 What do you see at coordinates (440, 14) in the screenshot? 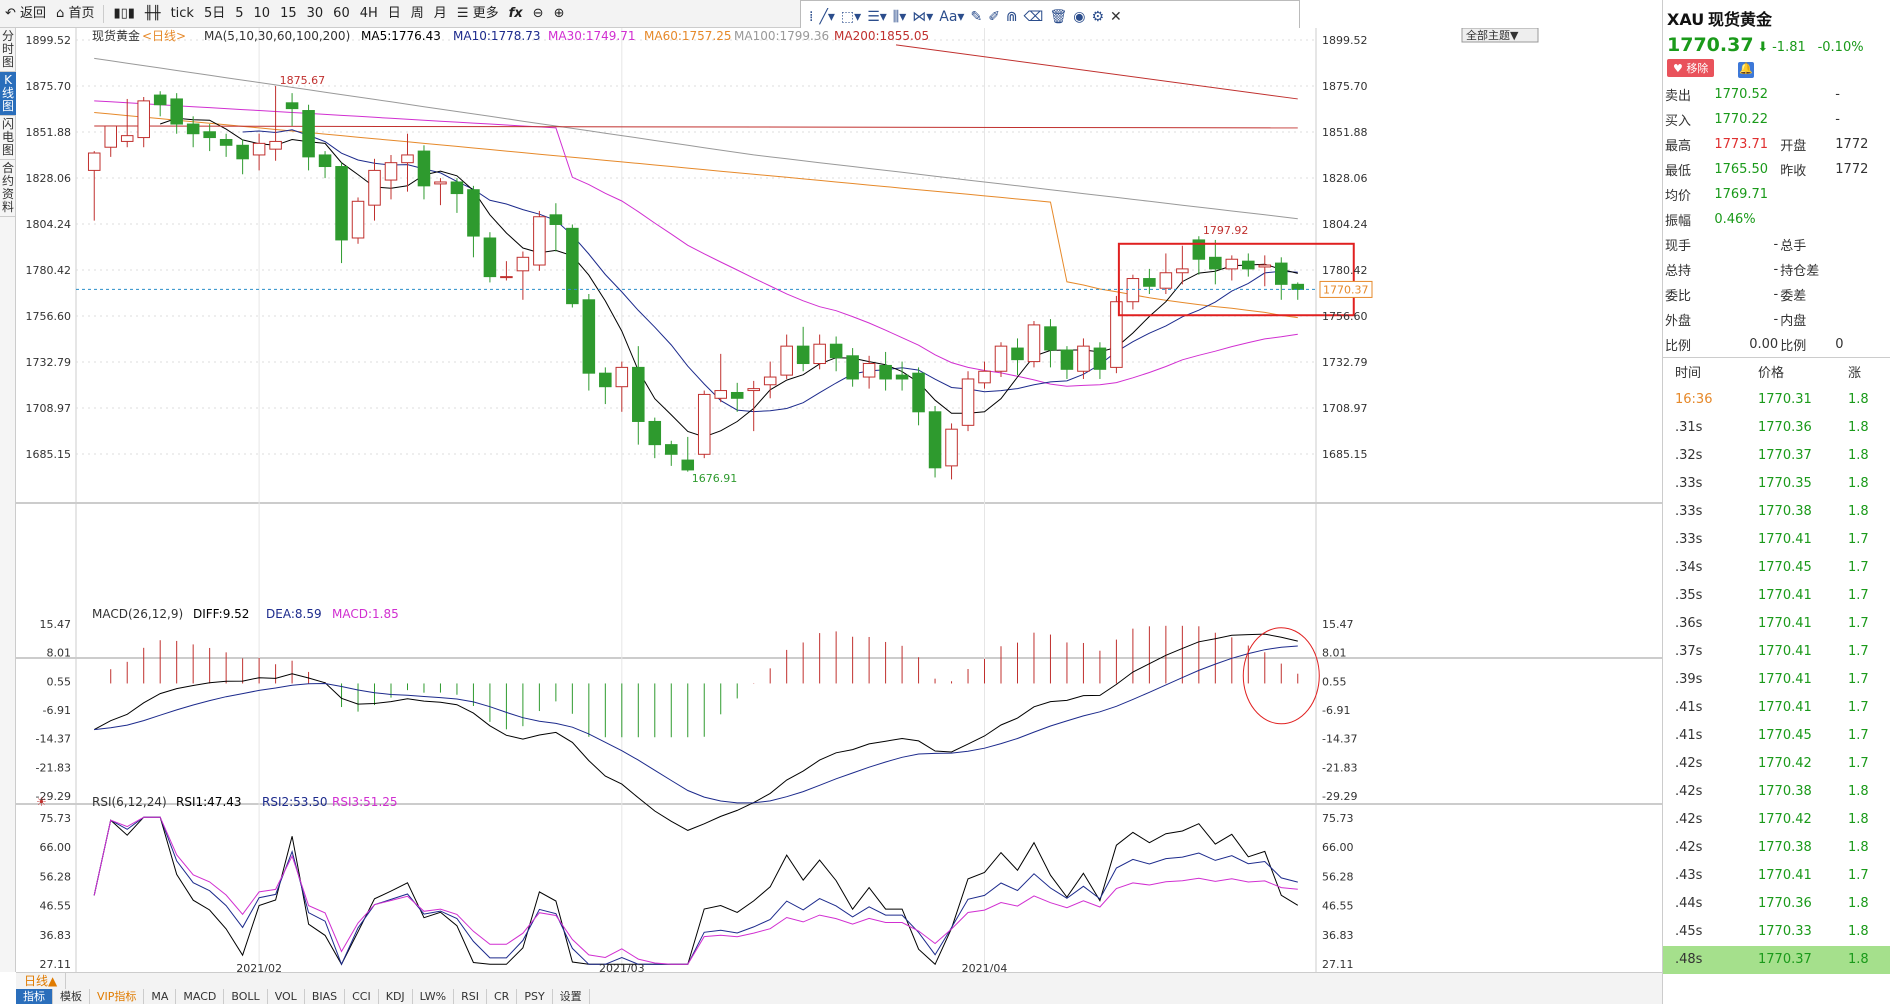
I see `period-month: 月` at bounding box center [440, 14].